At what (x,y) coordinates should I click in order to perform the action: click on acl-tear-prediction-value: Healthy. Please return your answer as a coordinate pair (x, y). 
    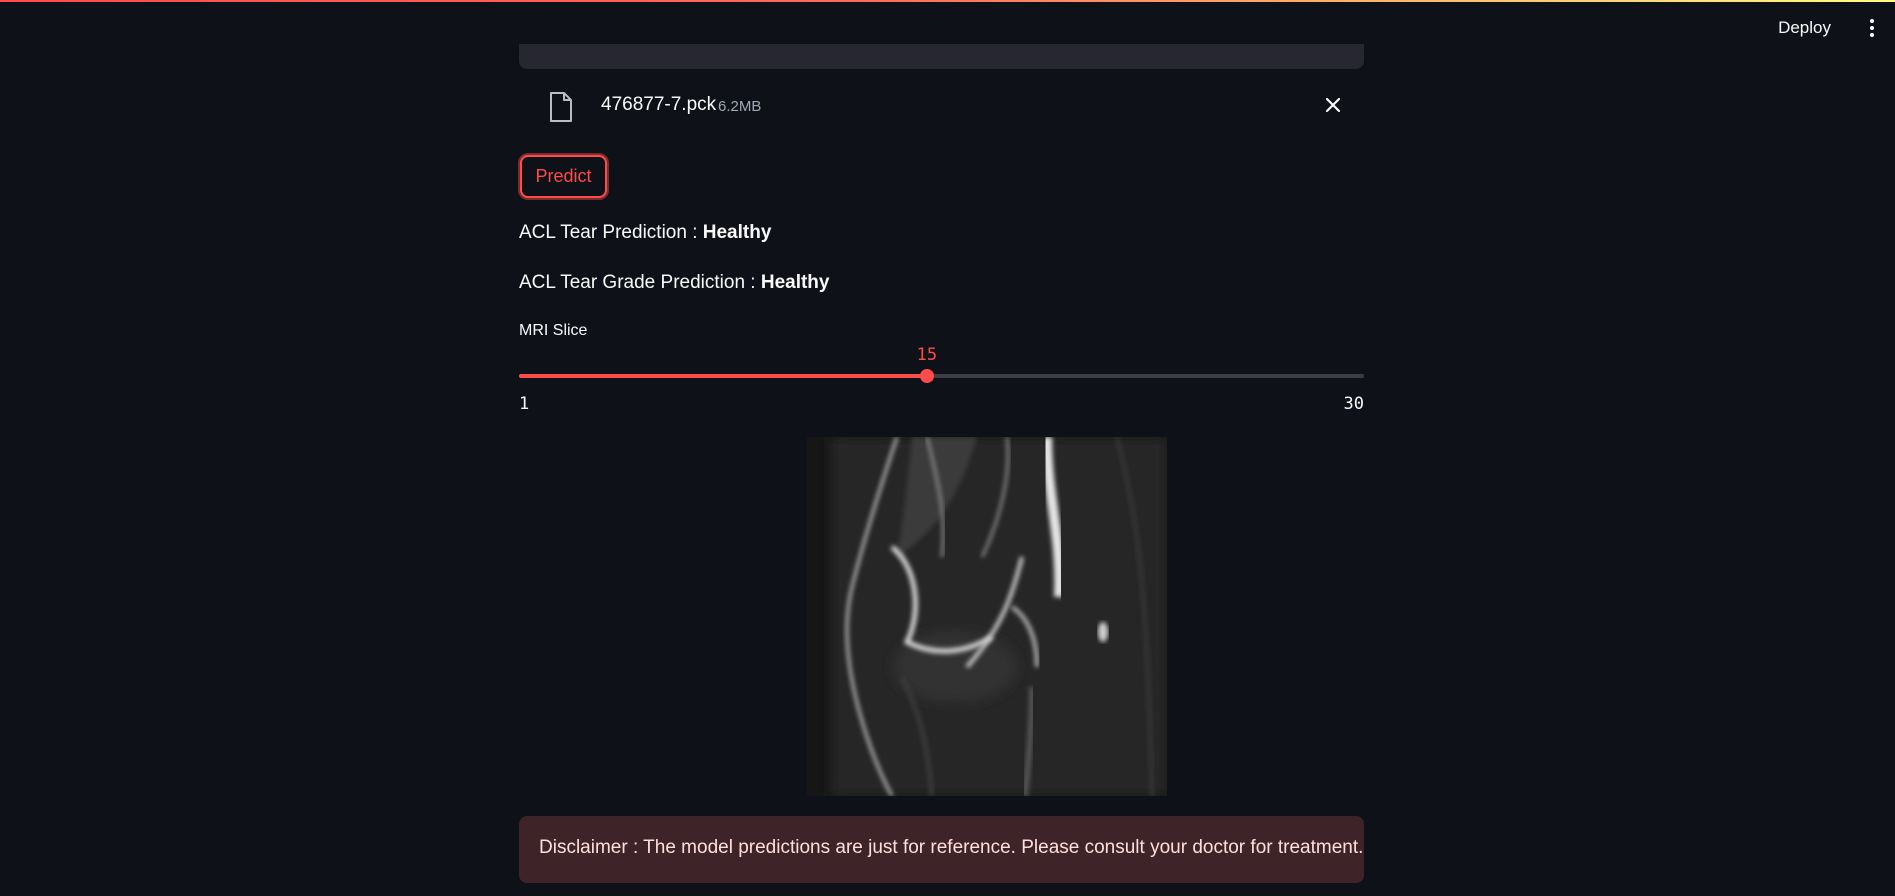
    Looking at the image, I should click on (737, 232).